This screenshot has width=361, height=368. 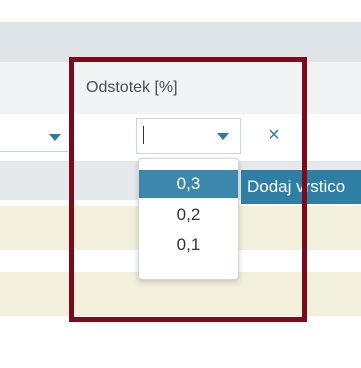 What do you see at coordinates (180, 42) in the screenshot?
I see `table-header-bar` at bounding box center [180, 42].